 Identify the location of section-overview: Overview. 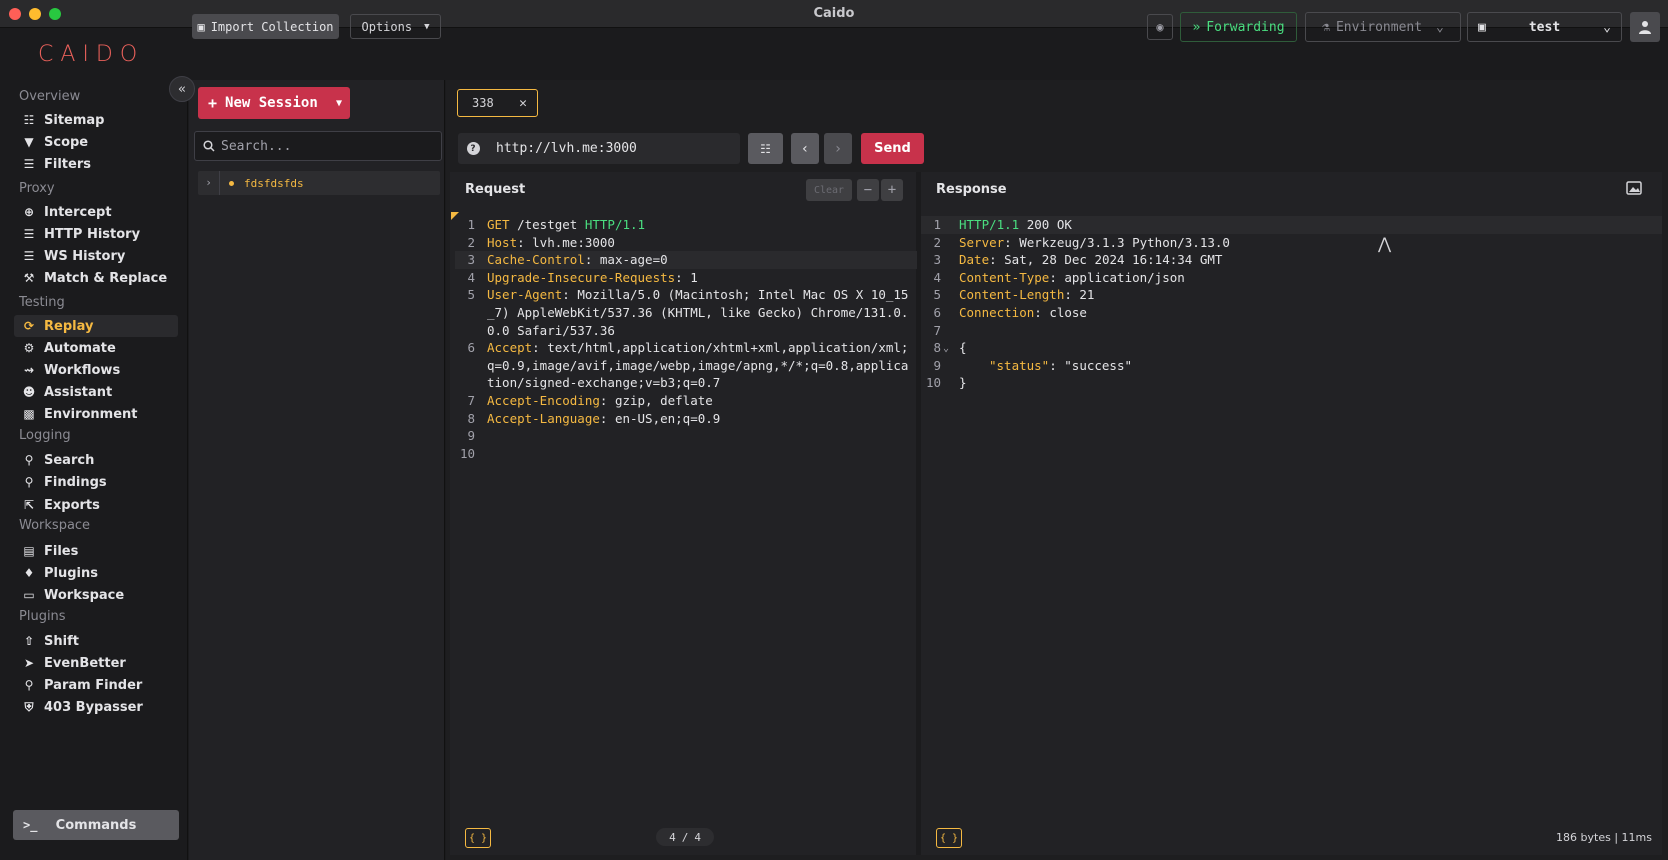
(50, 96).